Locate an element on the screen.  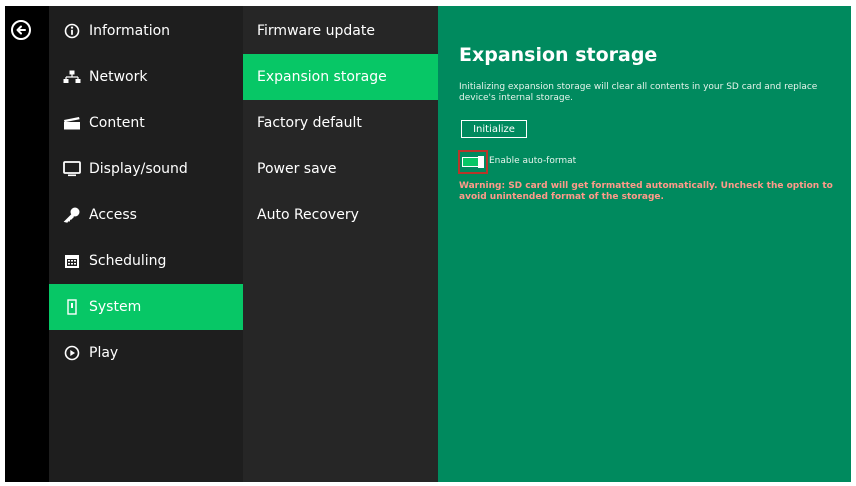
submenu-label: Power save is located at coordinates (297, 169).